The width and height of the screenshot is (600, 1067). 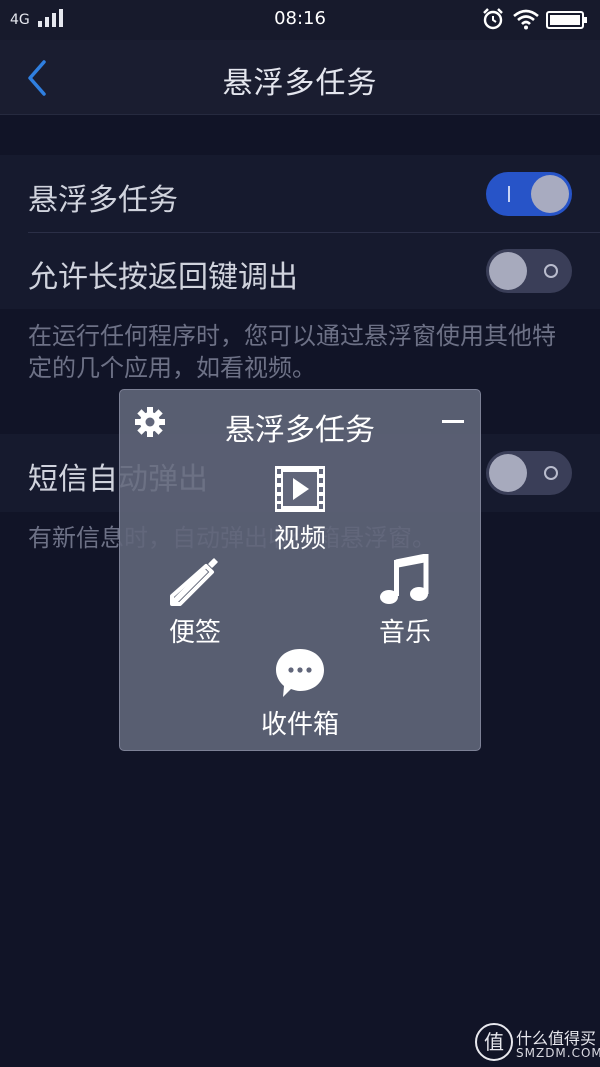 I want to click on setting-floating-multitask: 悬浮多任务, so click(x=300, y=194).